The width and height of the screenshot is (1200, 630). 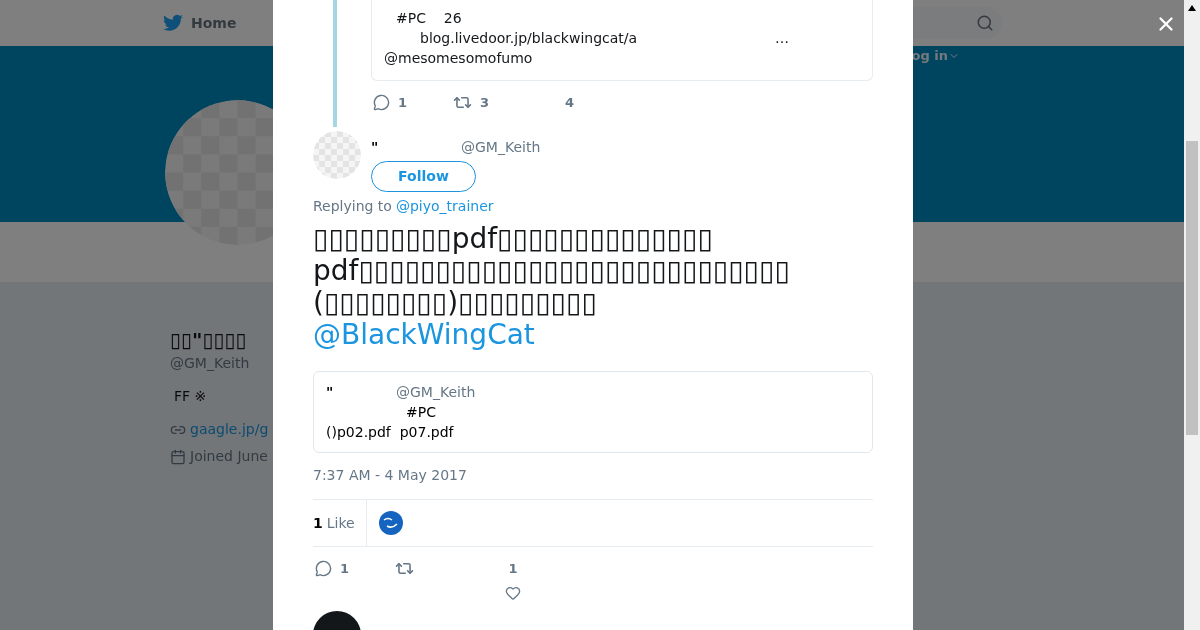 What do you see at coordinates (570, 103) in the screenshot?
I see `like-button: 4` at bounding box center [570, 103].